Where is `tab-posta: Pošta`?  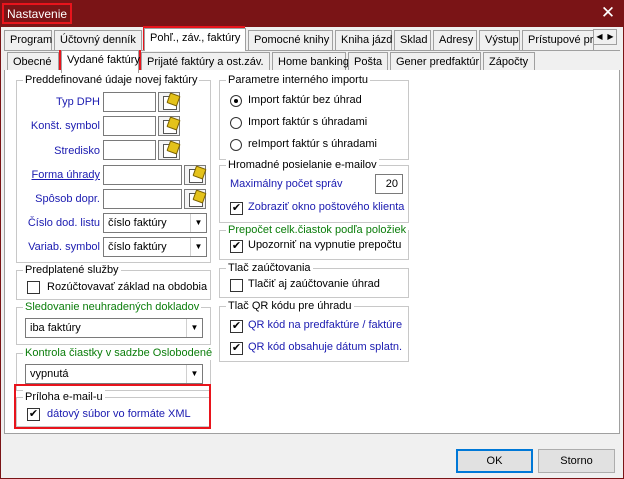
tab-posta: Pošta is located at coordinates (368, 62).